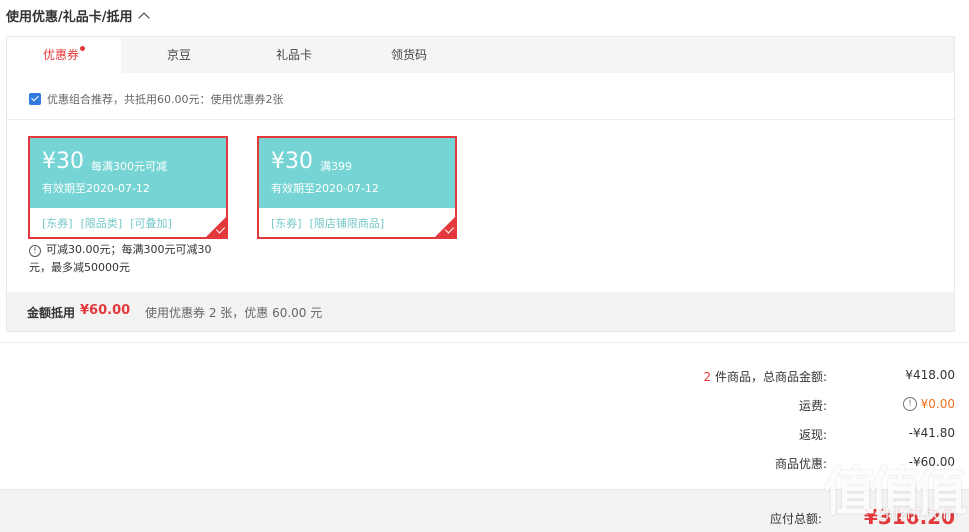 Image resolution: width=969 pixels, height=532 pixels. What do you see at coordinates (930, 375) in the screenshot?
I see `items-total-value: ¥418.00` at bounding box center [930, 375].